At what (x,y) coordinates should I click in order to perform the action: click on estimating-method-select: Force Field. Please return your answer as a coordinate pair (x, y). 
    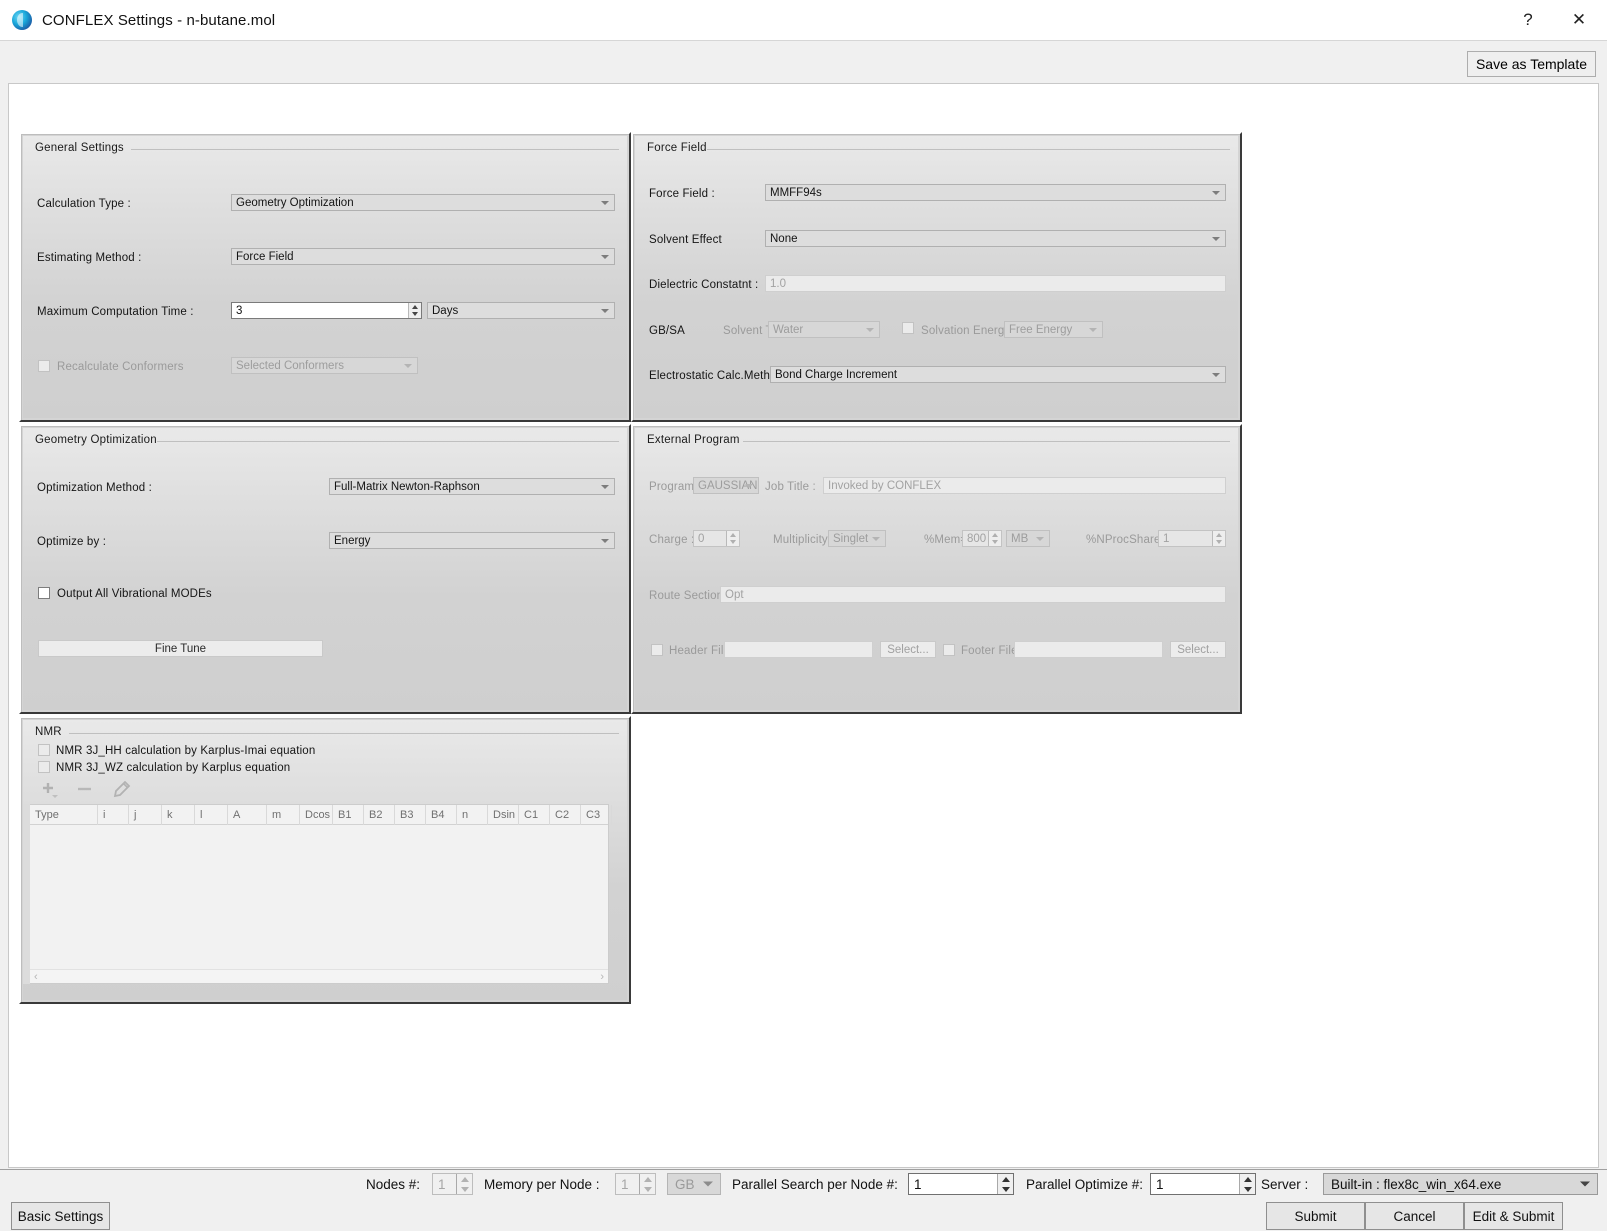
    Looking at the image, I should click on (423, 256).